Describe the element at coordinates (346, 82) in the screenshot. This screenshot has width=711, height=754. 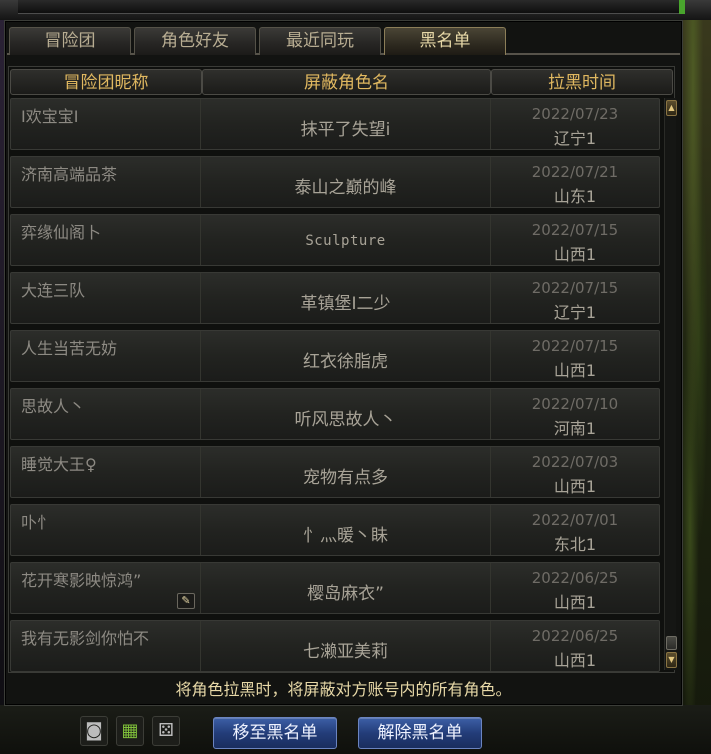
I see `column-header-blocked-role: 屏蔽角色名` at that location.